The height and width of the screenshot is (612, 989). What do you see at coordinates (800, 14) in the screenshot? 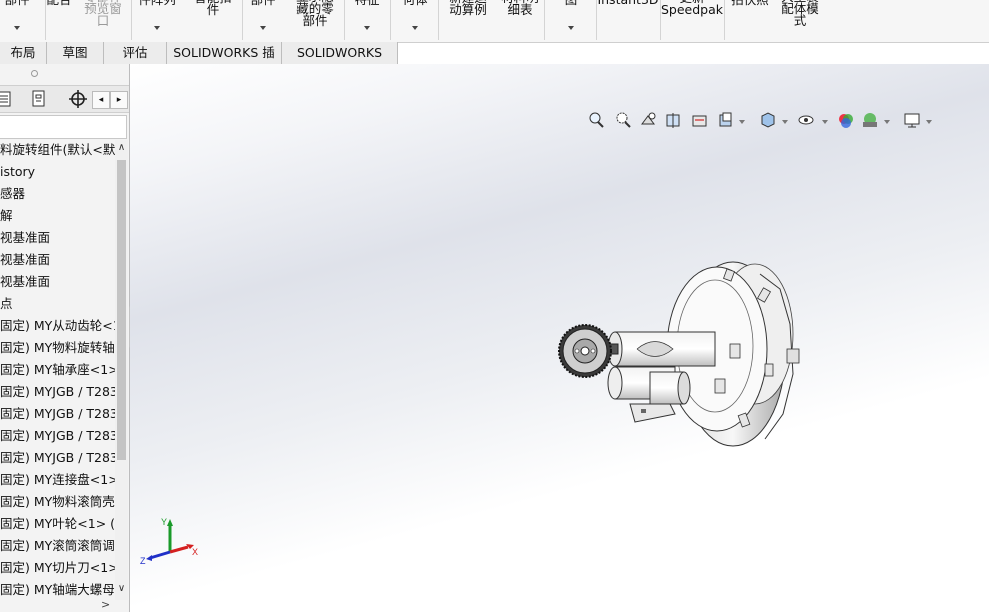
I see `ribbon-group-label: 大型装 配体模 式` at bounding box center [800, 14].